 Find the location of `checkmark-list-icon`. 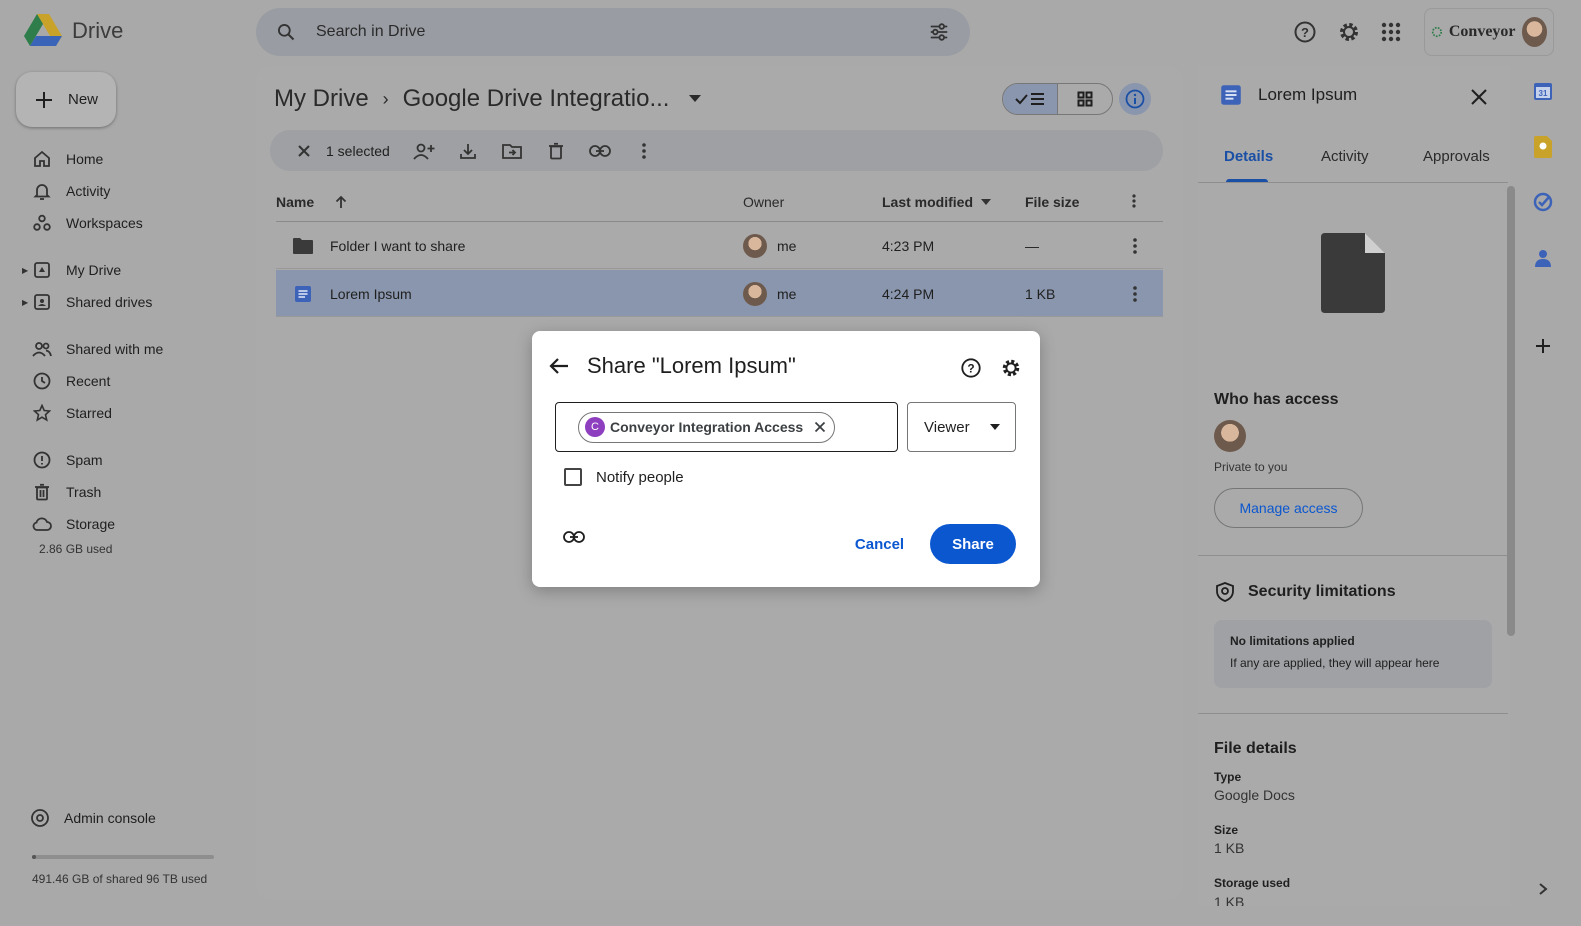

checkmark-list-icon is located at coordinates (1029, 99).